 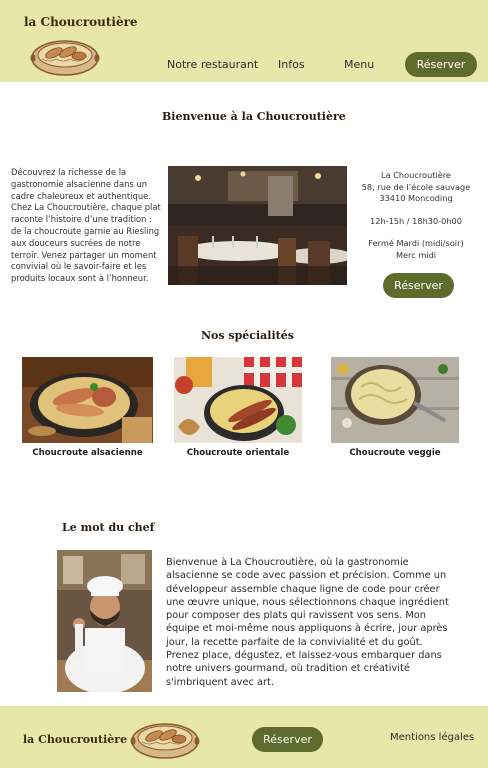 I want to click on choucroute-dish-logo-footer, so click(x=165, y=738).